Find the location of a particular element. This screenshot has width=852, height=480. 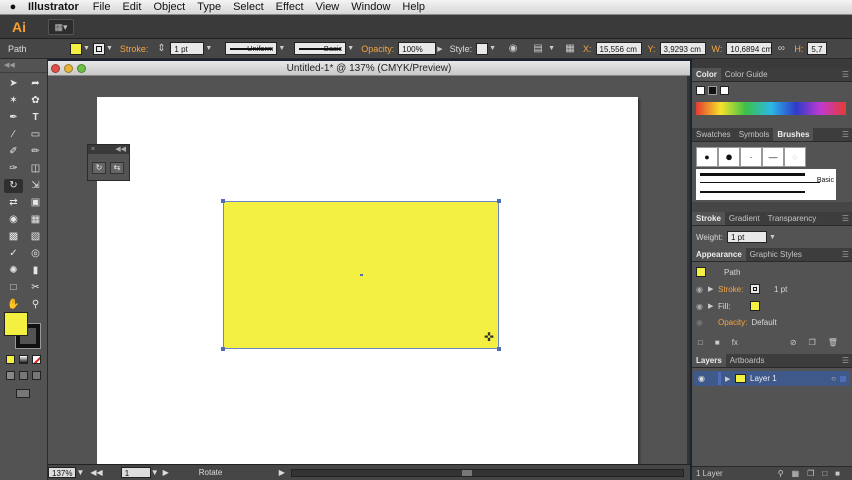

close-window-icon is located at coordinates (55, 68).